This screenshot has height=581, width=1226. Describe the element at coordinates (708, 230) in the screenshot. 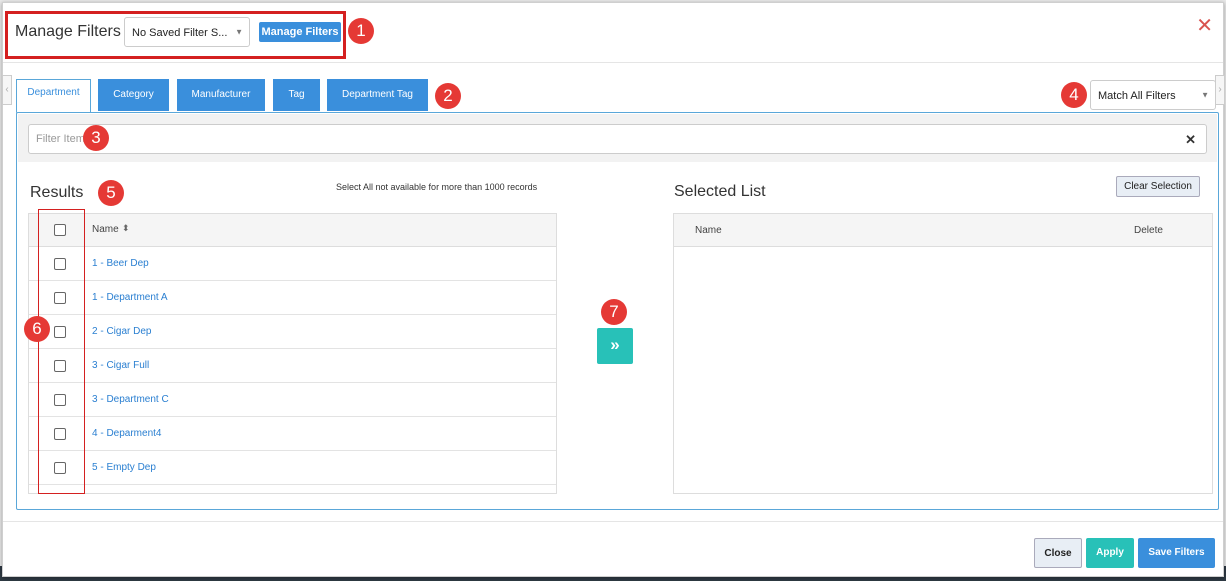

I see `selected-column-name: Name` at that location.